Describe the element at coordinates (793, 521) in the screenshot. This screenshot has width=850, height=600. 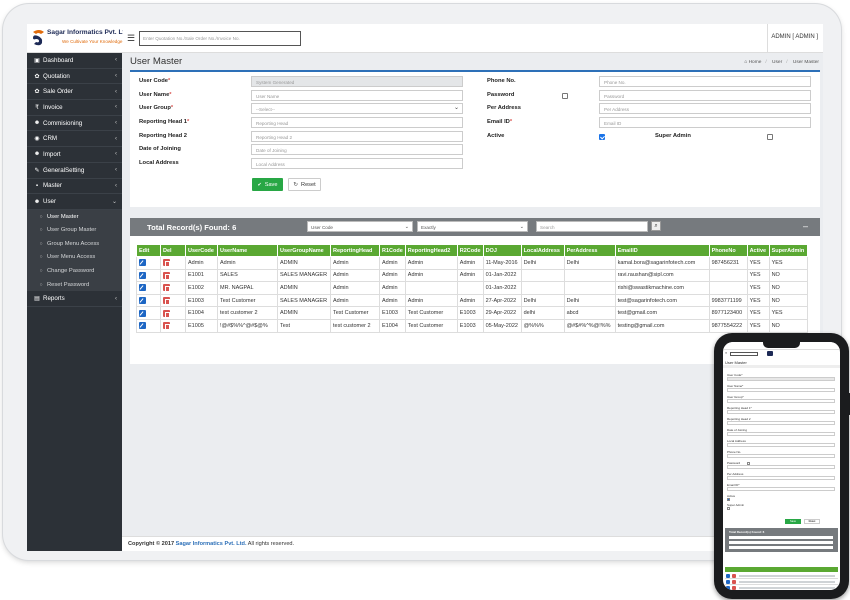
I see `mobile-save-button: Save` at that location.